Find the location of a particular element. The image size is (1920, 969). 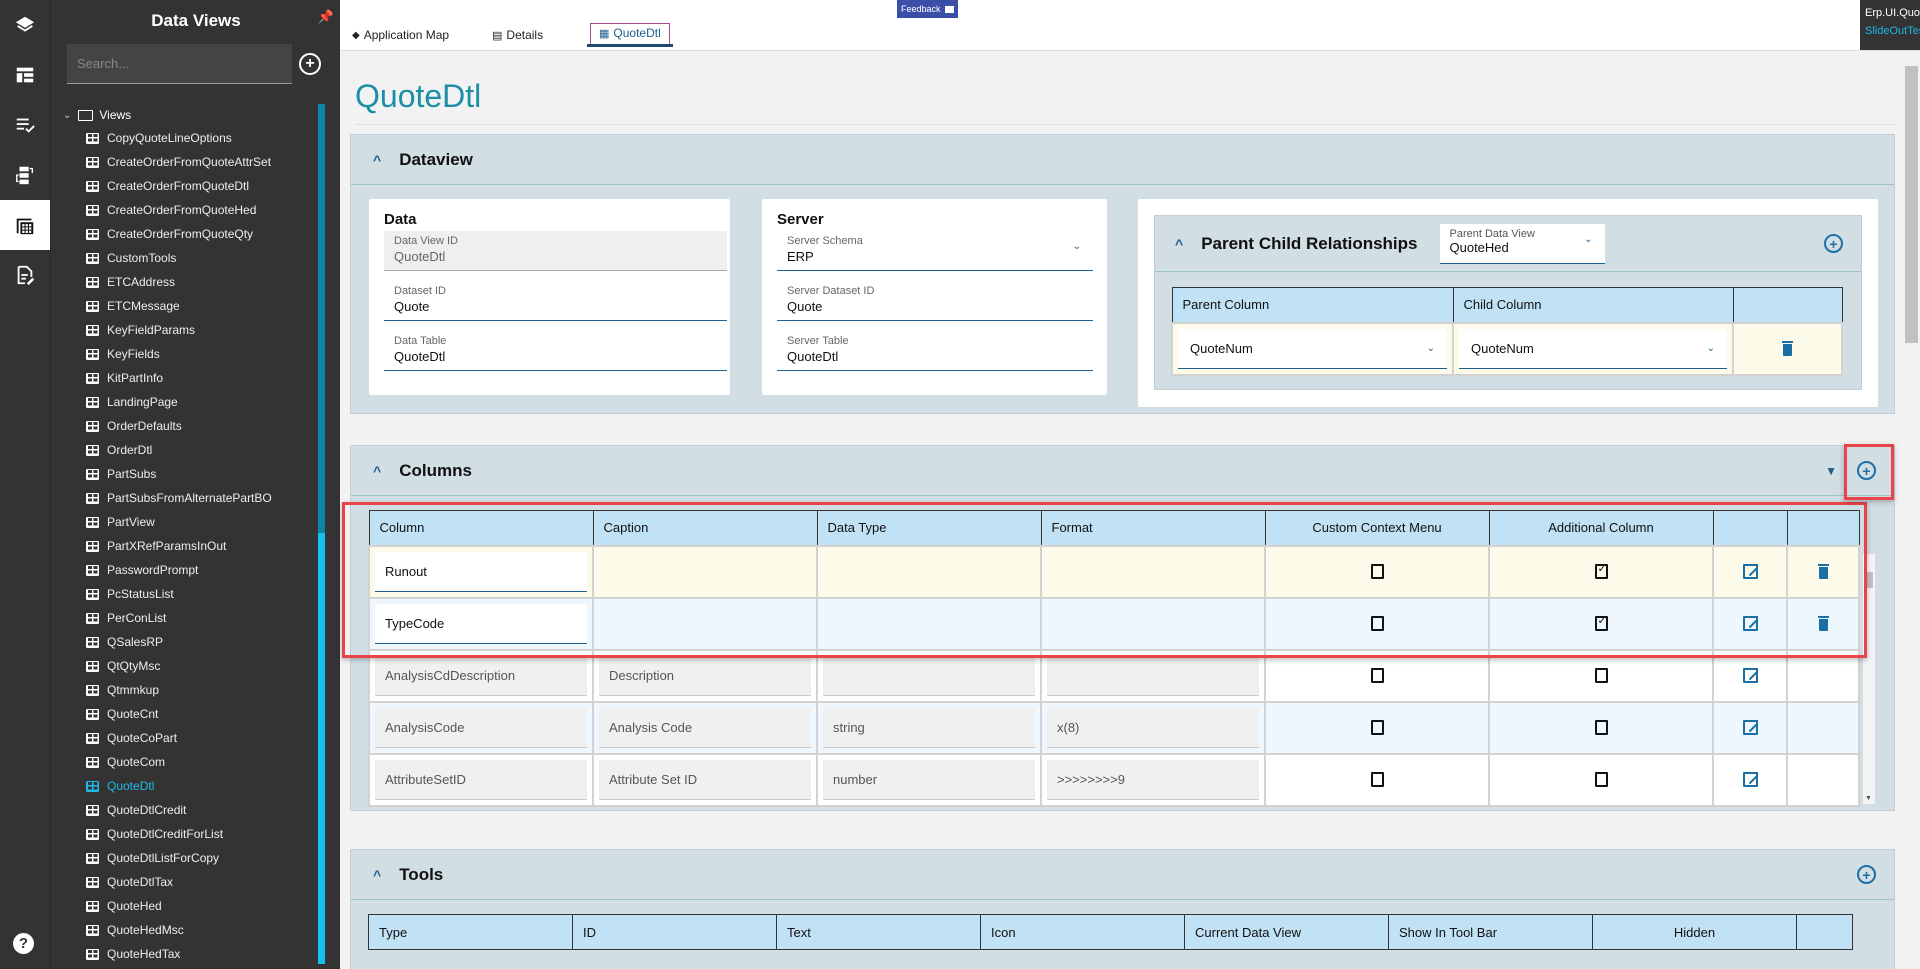

tree-item: QuoteDtlTax is located at coordinates (186, 882).